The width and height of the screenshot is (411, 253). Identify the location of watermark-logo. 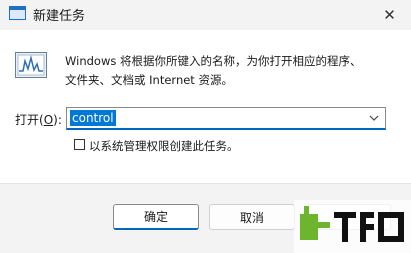
(352, 226).